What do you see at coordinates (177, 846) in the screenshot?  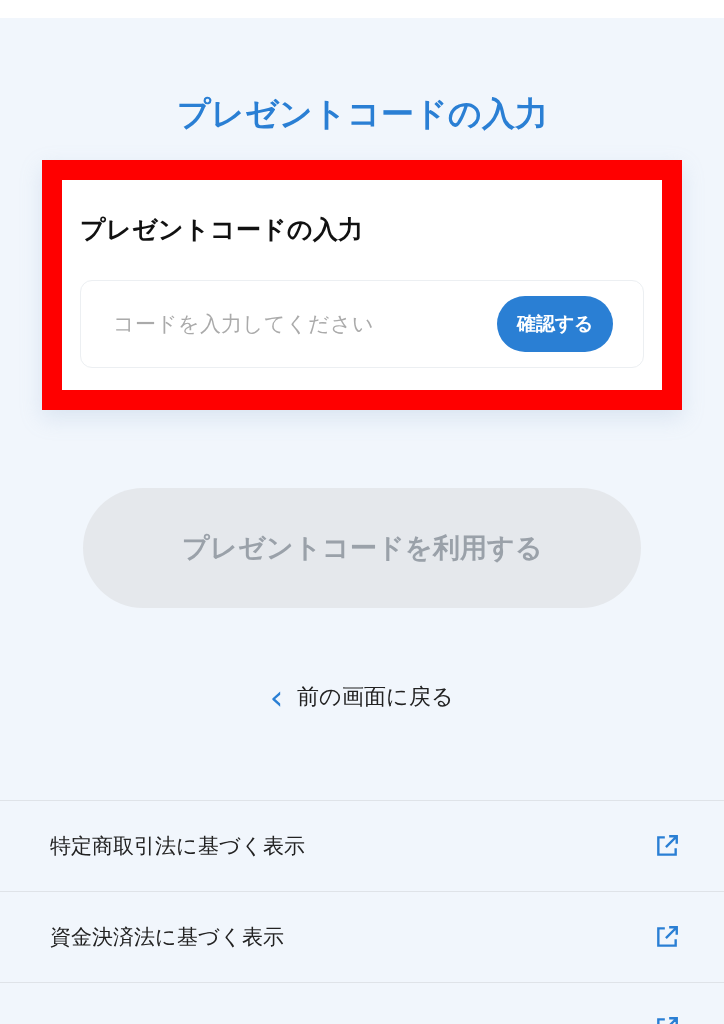 I see `link-label: 特定商取引法に基づく表示` at bounding box center [177, 846].